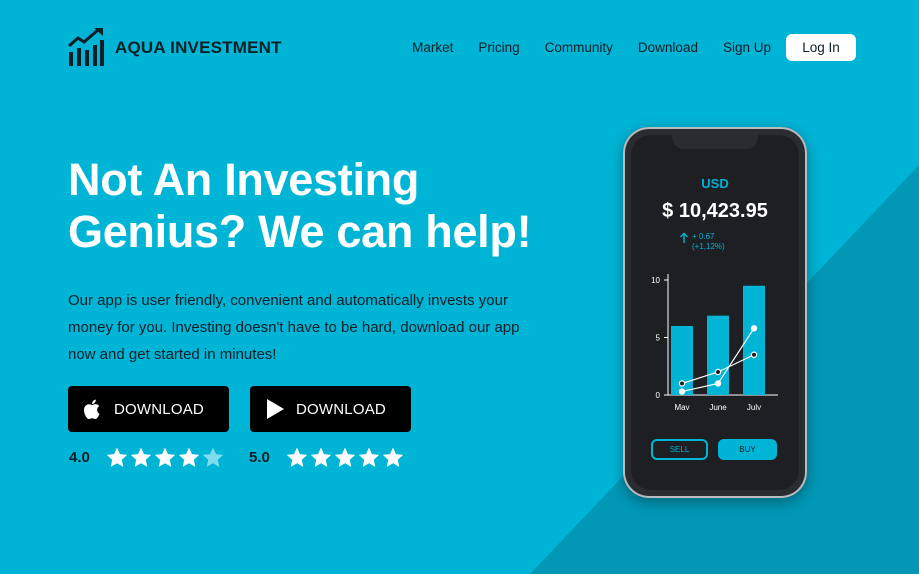  Describe the element at coordinates (703, 236) in the screenshot. I see `change-absolute: + 0.67` at that location.